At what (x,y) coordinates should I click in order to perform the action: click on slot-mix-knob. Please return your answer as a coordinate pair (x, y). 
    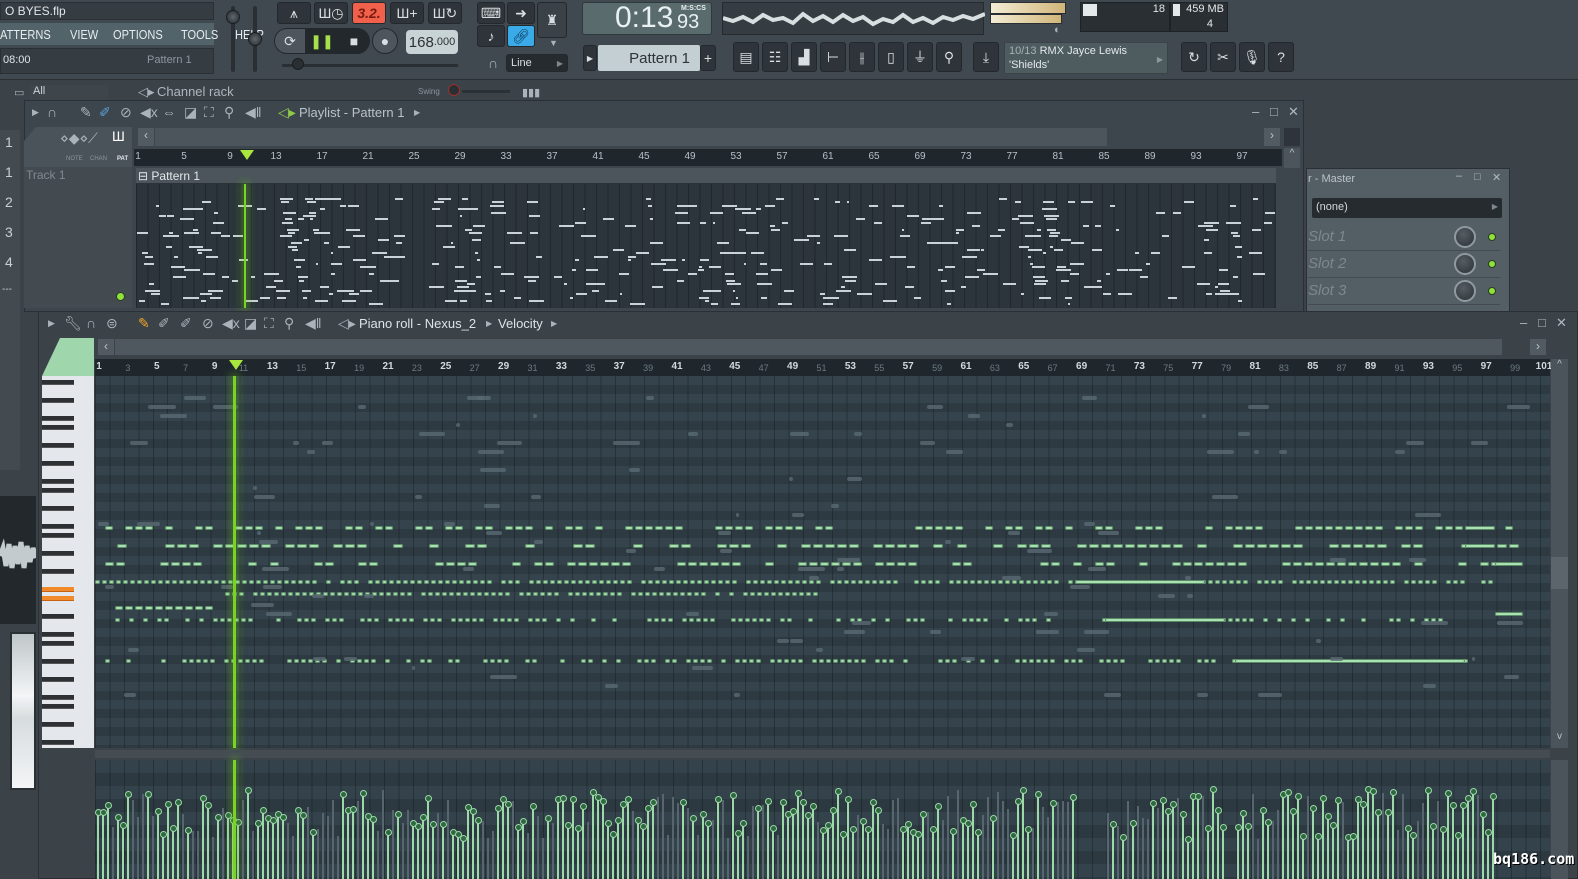
    Looking at the image, I should click on (1465, 237).